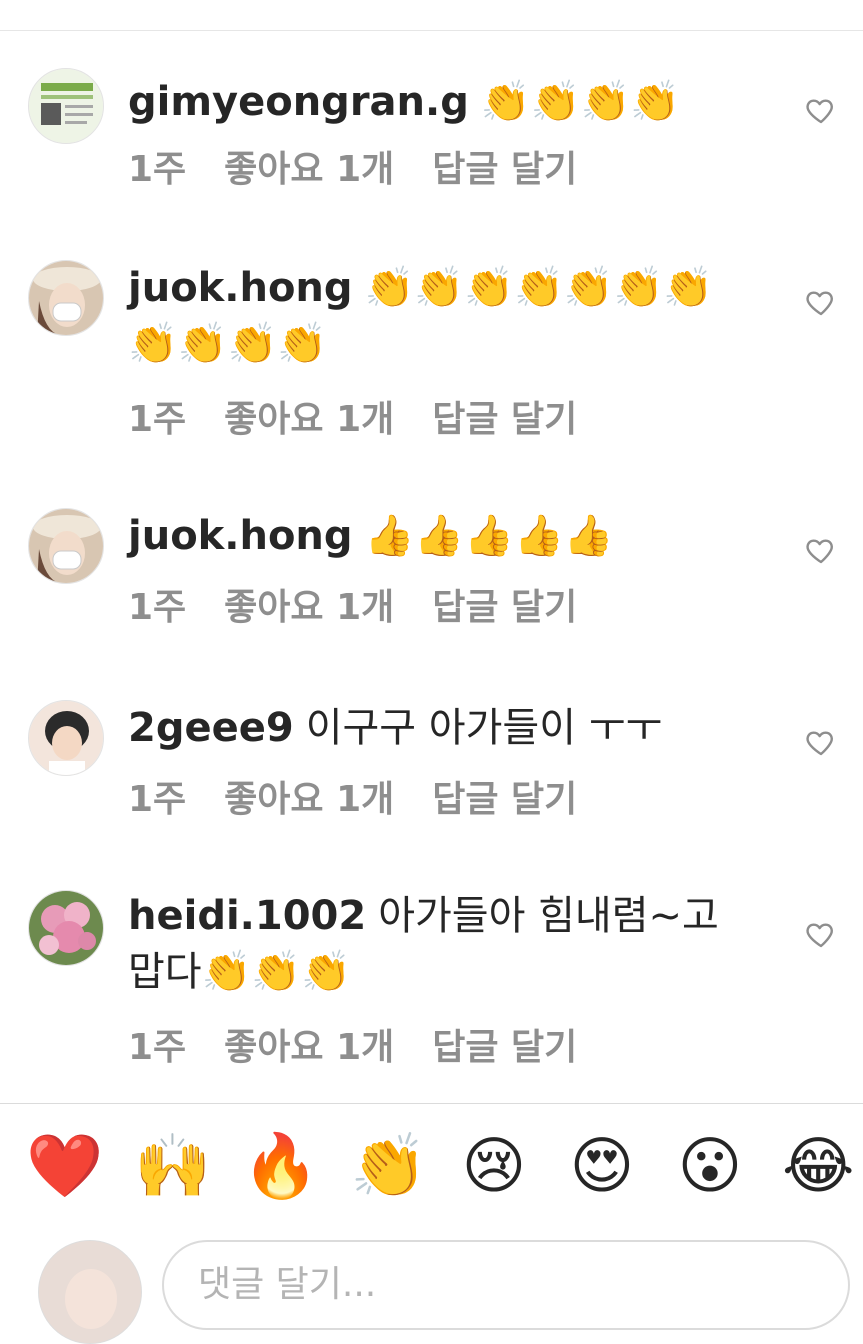 The image size is (863, 1344). Describe the element at coordinates (494, 1166) in the screenshot. I see `reaction-cry-icon: 😢` at that location.